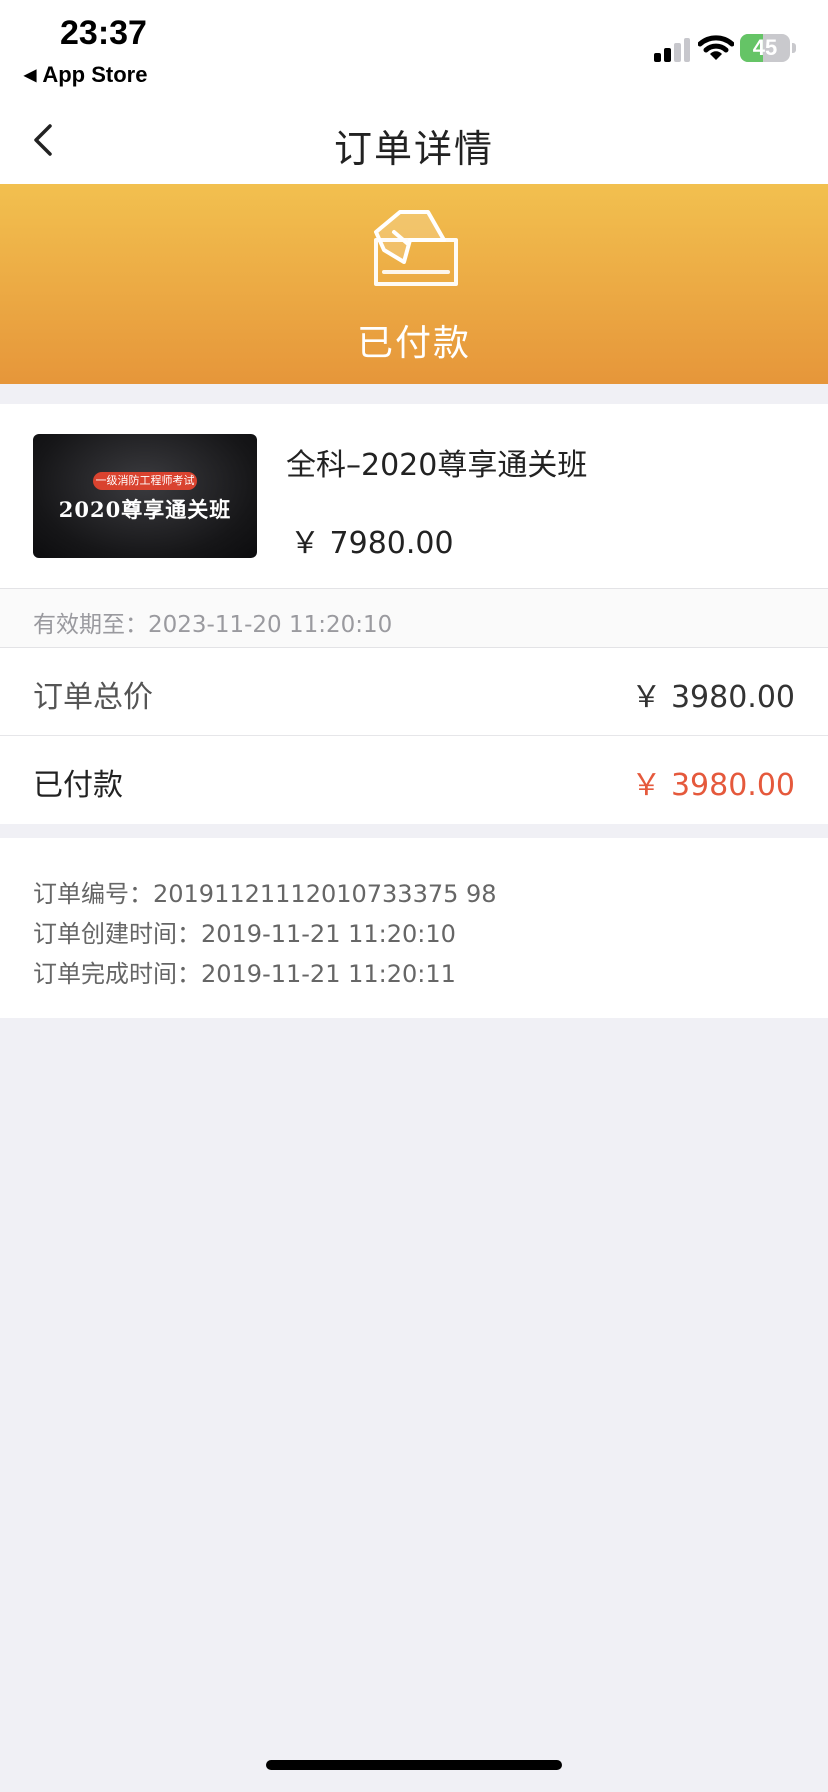 Image resolution: width=828 pixels, height=1792 pixels. What do you see at coordinates (145, 509) in the screenshot?
I see `thumbnail-title: 2020尊享通关班` at bounding box center [145, 509].